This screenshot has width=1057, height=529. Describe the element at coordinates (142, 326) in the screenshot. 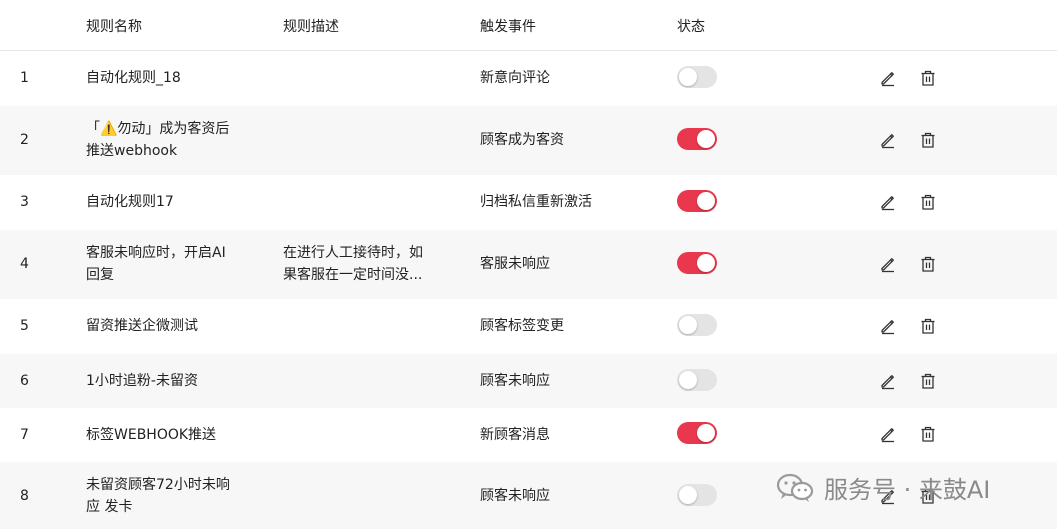

I see `rule-name: 留资推送企微测试` at that location.